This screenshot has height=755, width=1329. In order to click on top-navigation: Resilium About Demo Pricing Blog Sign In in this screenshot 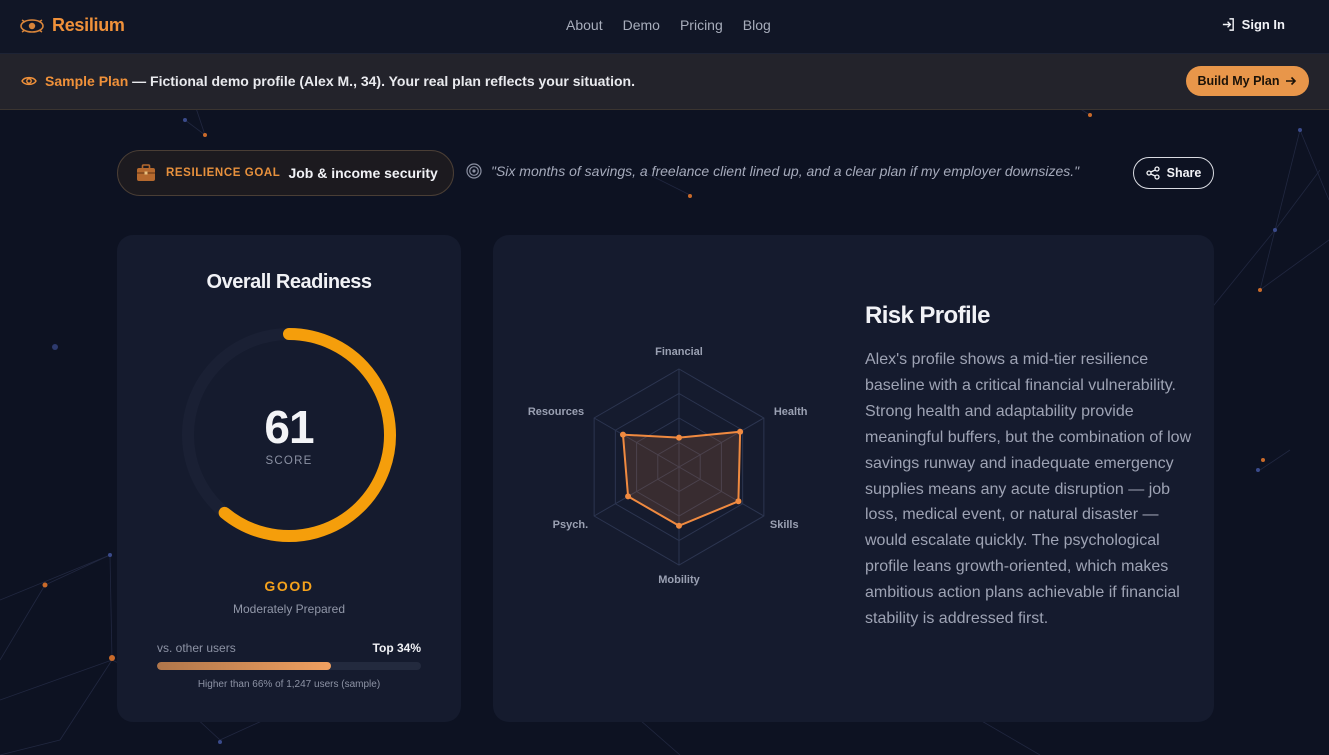, I will do `click(664, 27)`.